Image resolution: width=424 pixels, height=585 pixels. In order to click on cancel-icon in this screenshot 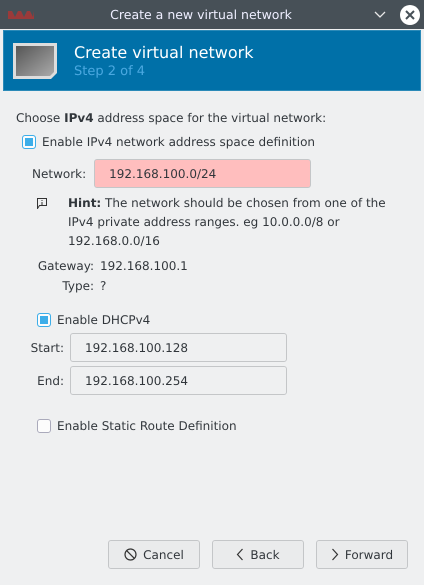, I will do `click(131, 554)`.